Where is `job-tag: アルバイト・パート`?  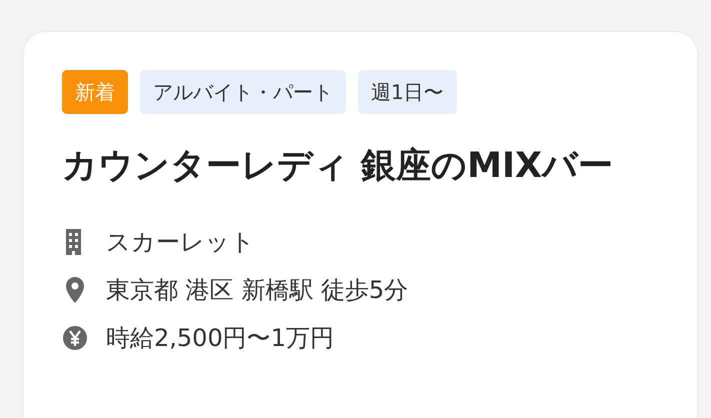
job-tag: アルバイト・パート is located at coordinates (243, 92).